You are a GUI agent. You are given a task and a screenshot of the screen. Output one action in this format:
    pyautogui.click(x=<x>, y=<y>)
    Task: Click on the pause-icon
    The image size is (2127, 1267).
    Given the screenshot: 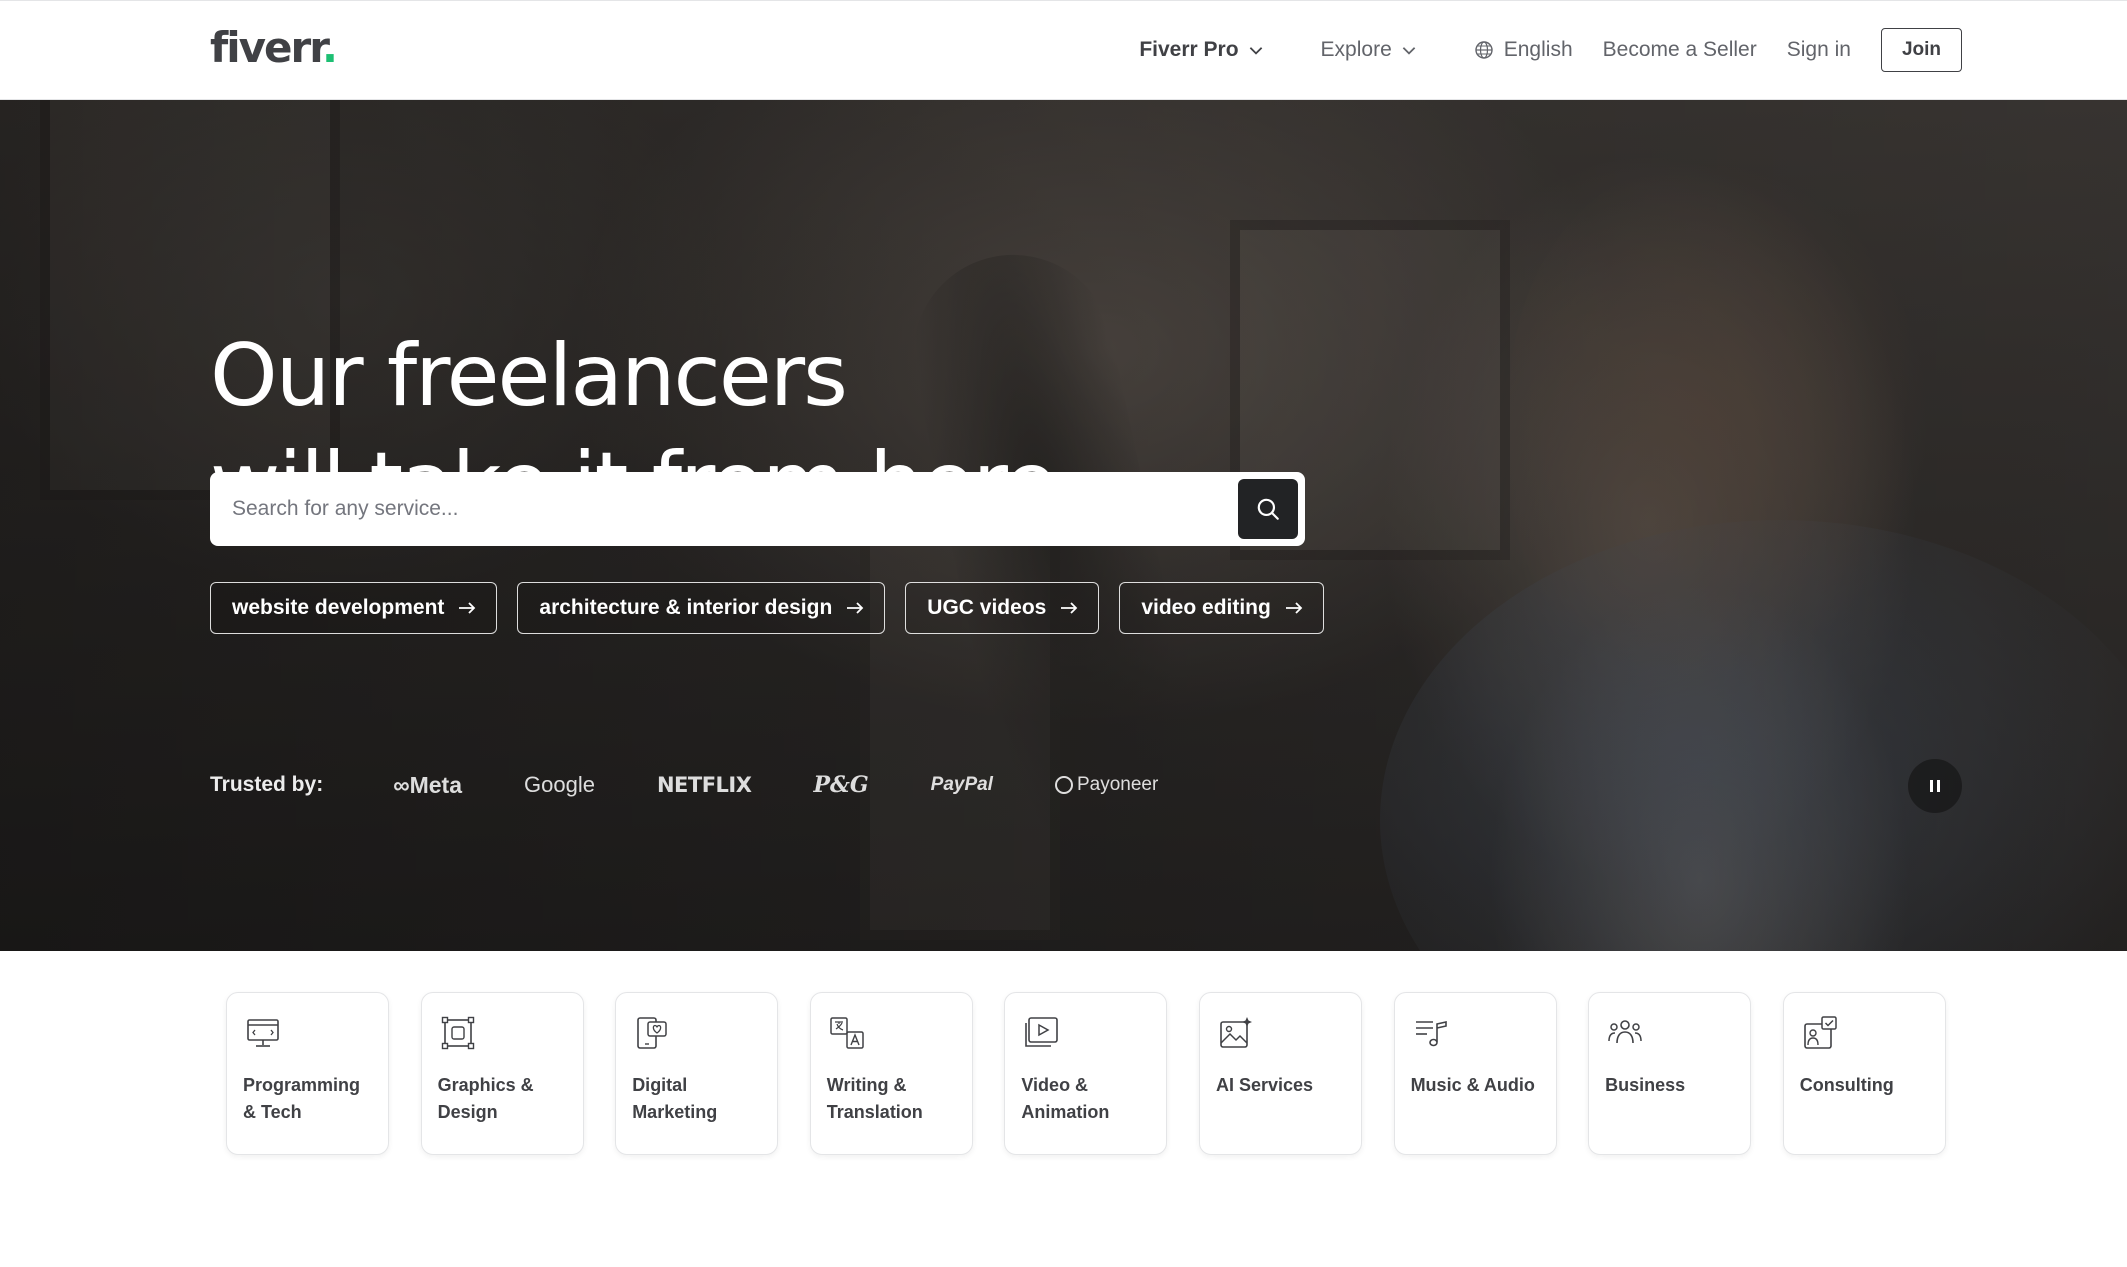 What is the action you would take?
    pyautogui.click(x=1935, y=786)
    